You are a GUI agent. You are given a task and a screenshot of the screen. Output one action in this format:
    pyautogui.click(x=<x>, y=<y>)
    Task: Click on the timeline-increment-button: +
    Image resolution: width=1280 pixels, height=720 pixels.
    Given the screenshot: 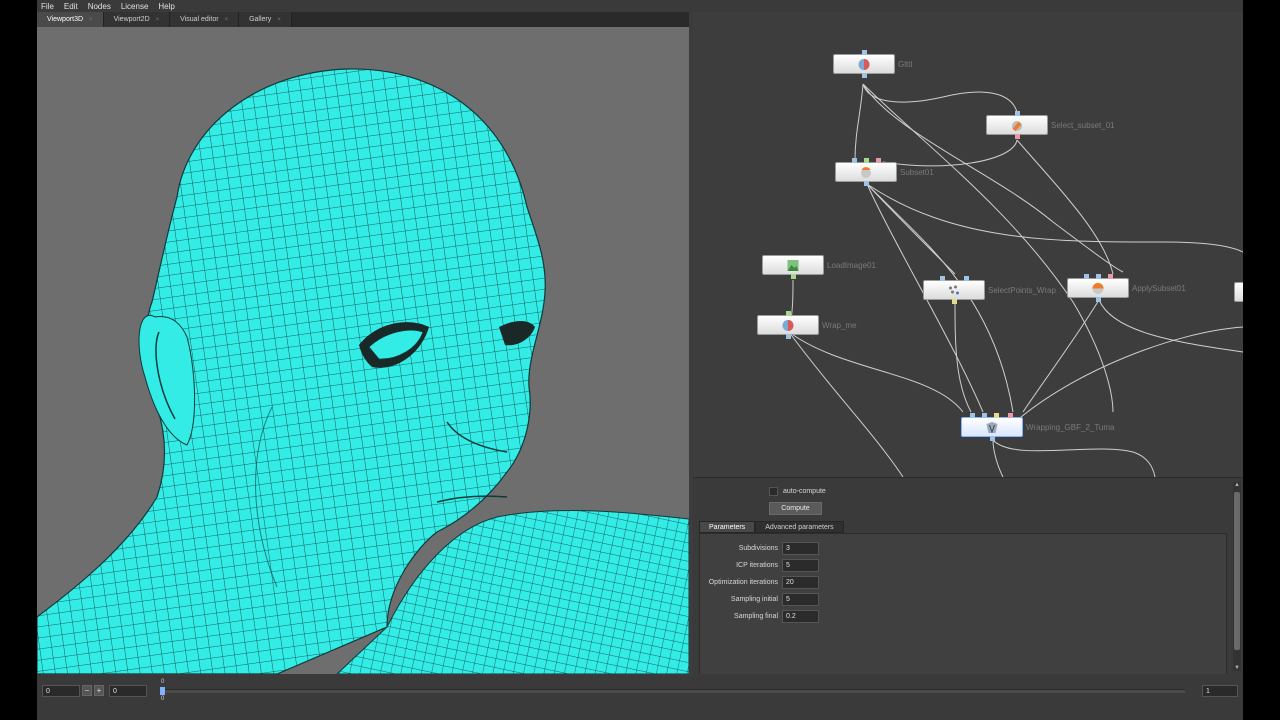 What is the action you would take?
    pyautogui.click(x=99, y=690)
    